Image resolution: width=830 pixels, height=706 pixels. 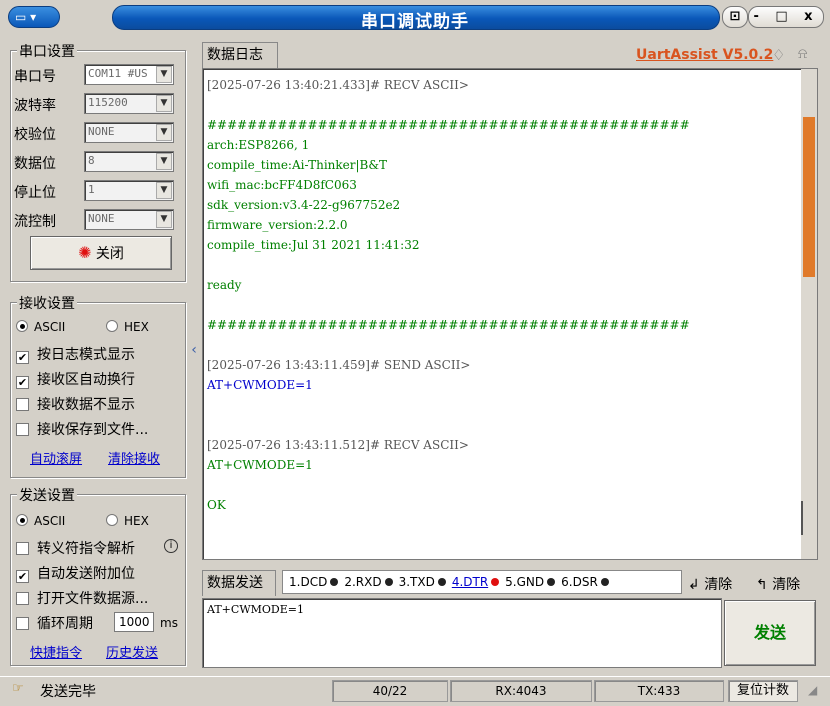 What do you see at coordinates (75, 354) in the screenshot?
I see `recv-option: ✔ 按日志模式显示` at bounding box center [75, 354].